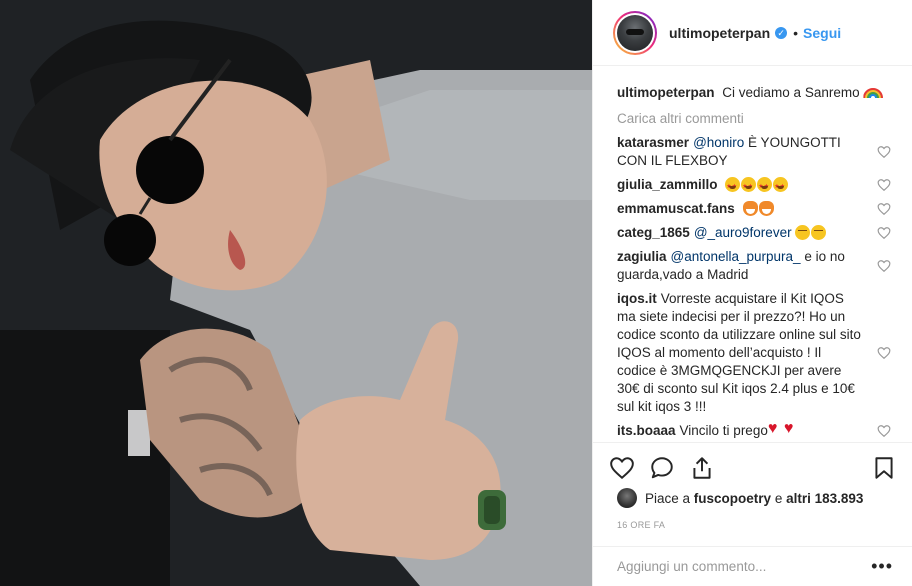 The image size is (912, 586). I want to click on author-avatar-image, so click(635, 32).